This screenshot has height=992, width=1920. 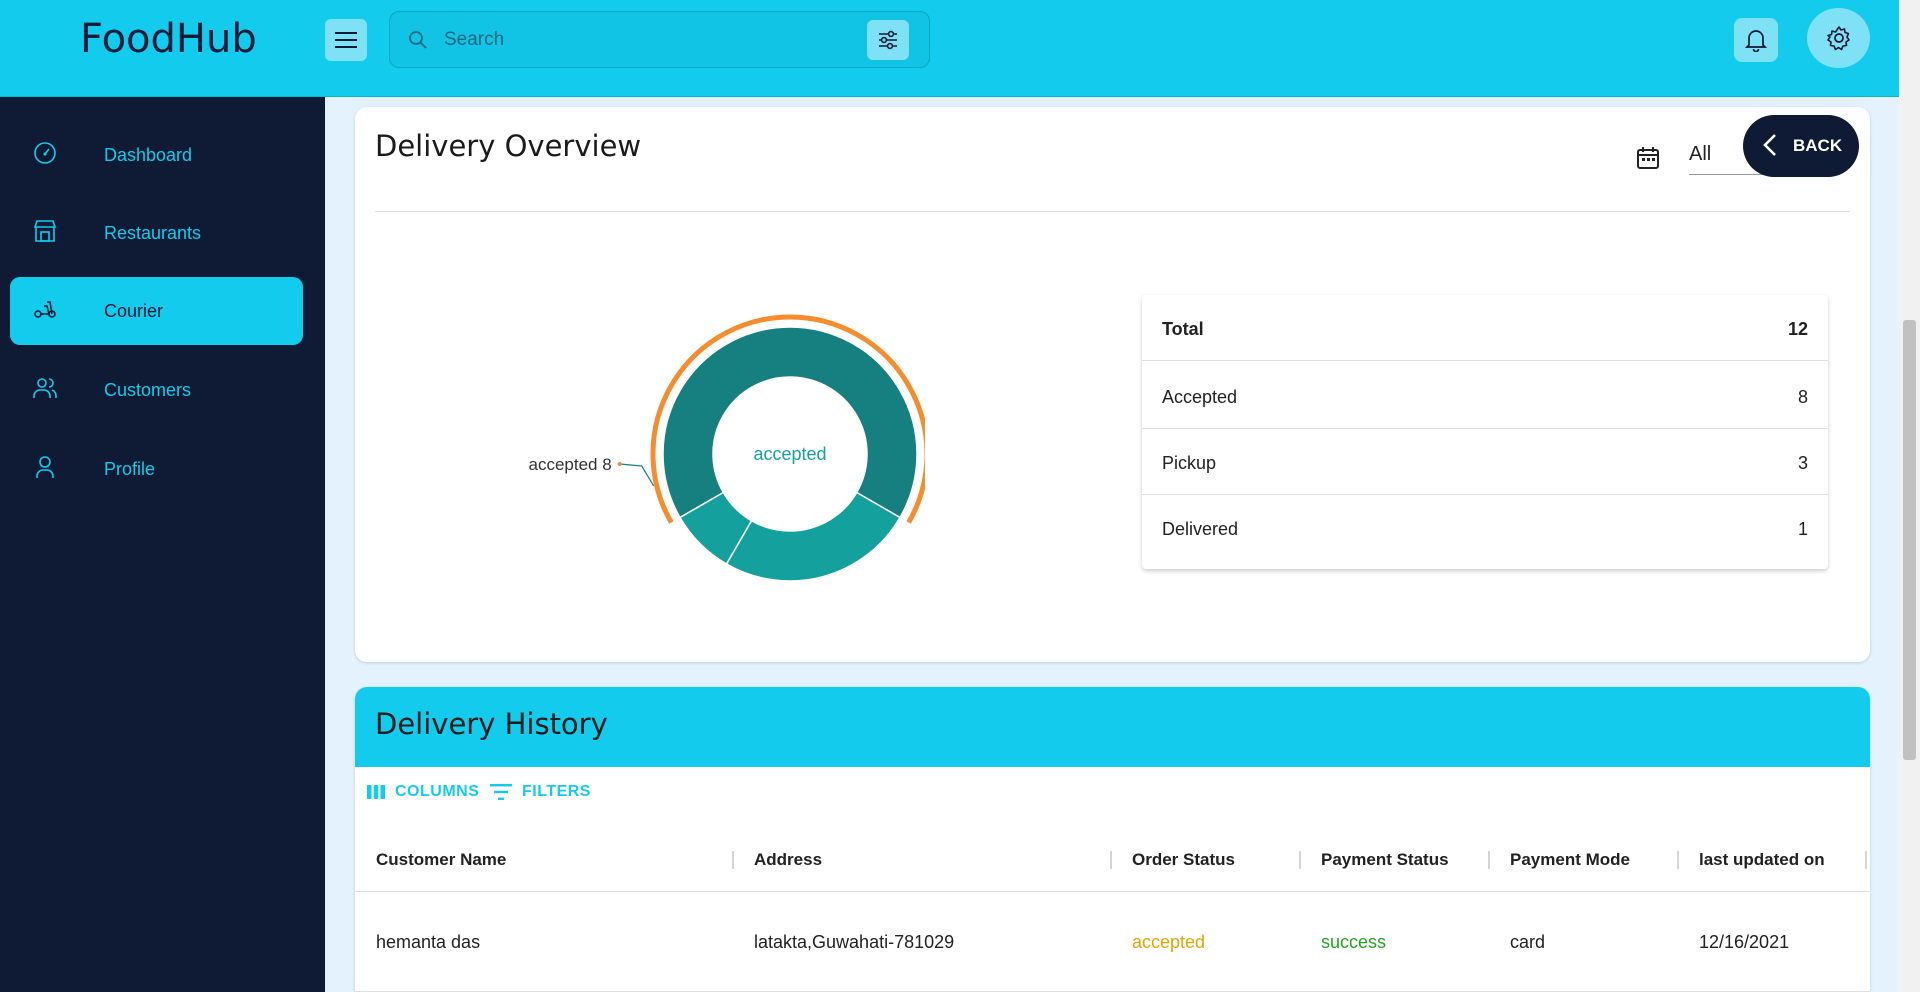 What do you see at coordinates (1528, 941) in the screenshot?
I see `cell-payment-mode: card` at bounding box center [1528, 941].